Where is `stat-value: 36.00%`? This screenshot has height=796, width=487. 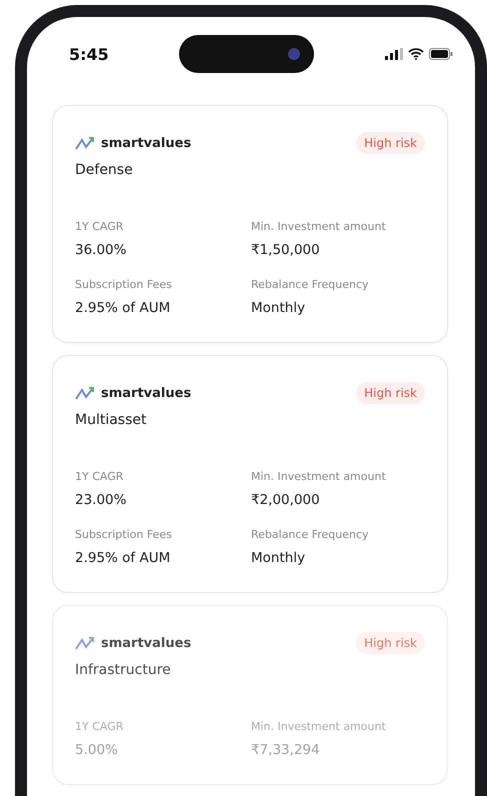 stat-value: 36.00% is located at coordinates (101, 250).